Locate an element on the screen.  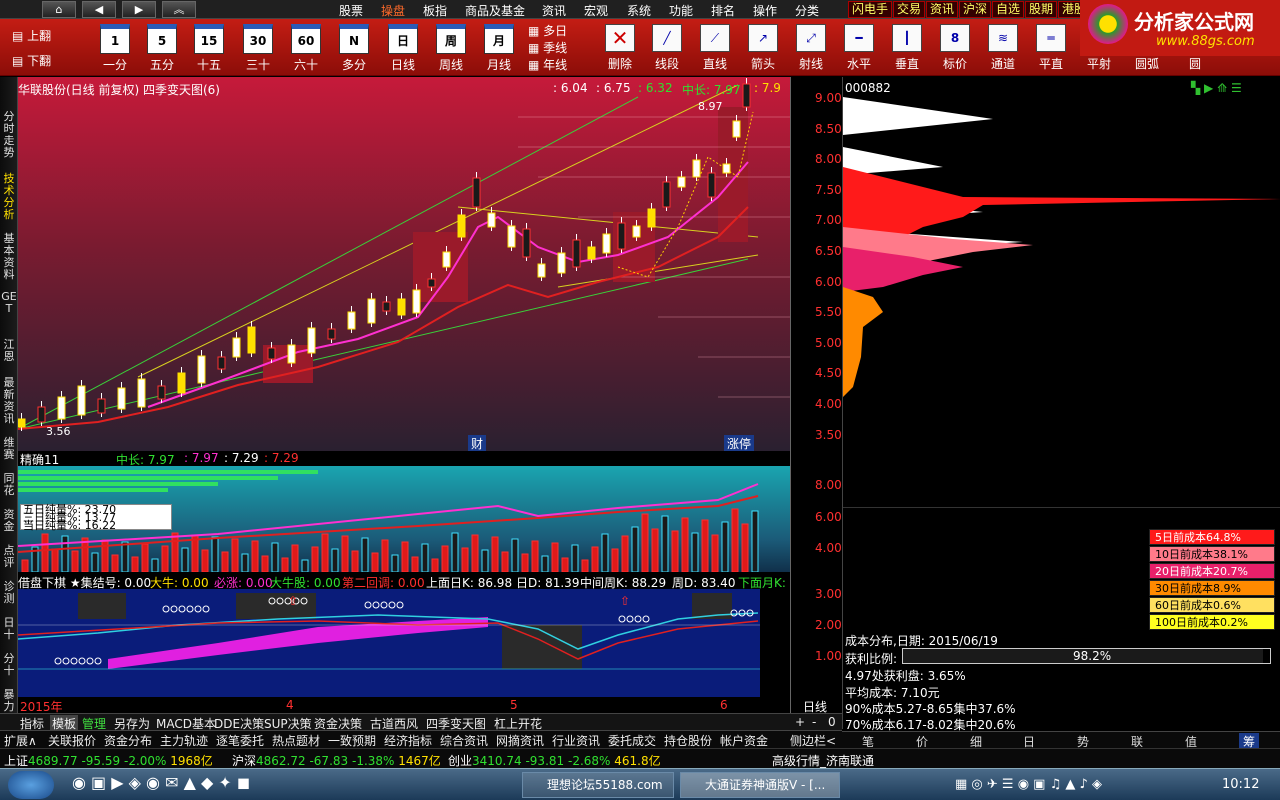
start-button is located at coordinates (31, 785).